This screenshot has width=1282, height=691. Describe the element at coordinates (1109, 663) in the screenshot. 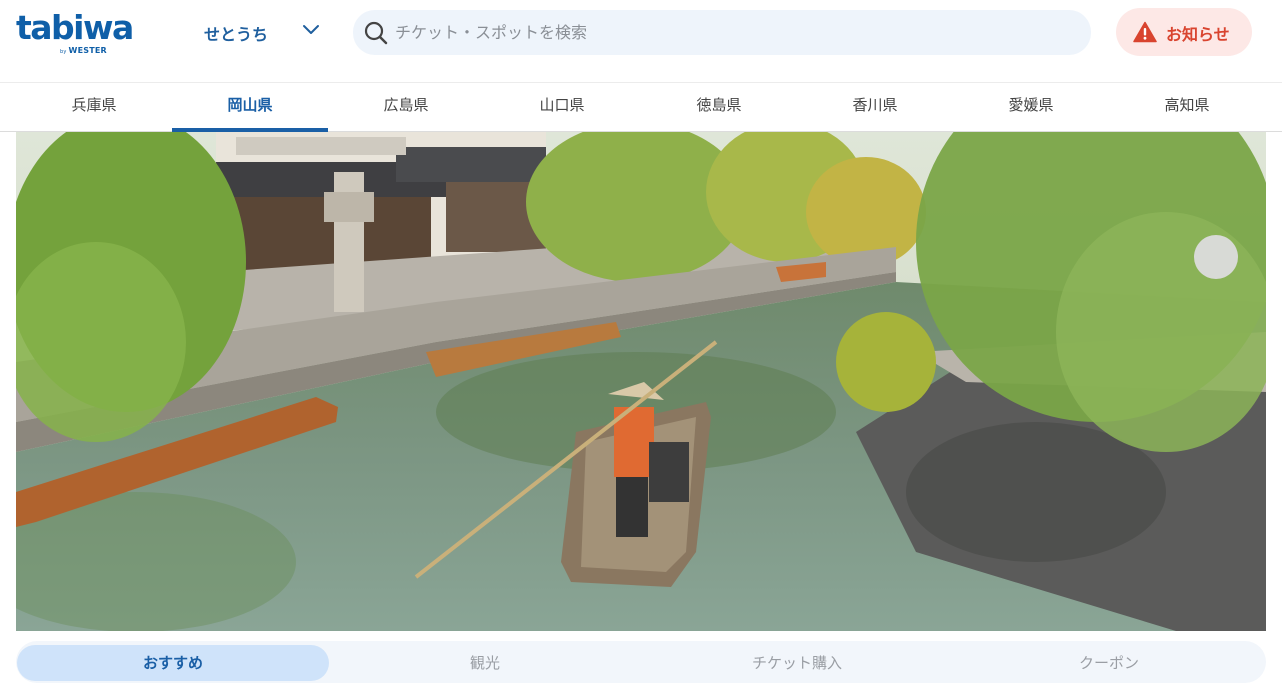

I see `tab-coupon: クーポン` at that location.